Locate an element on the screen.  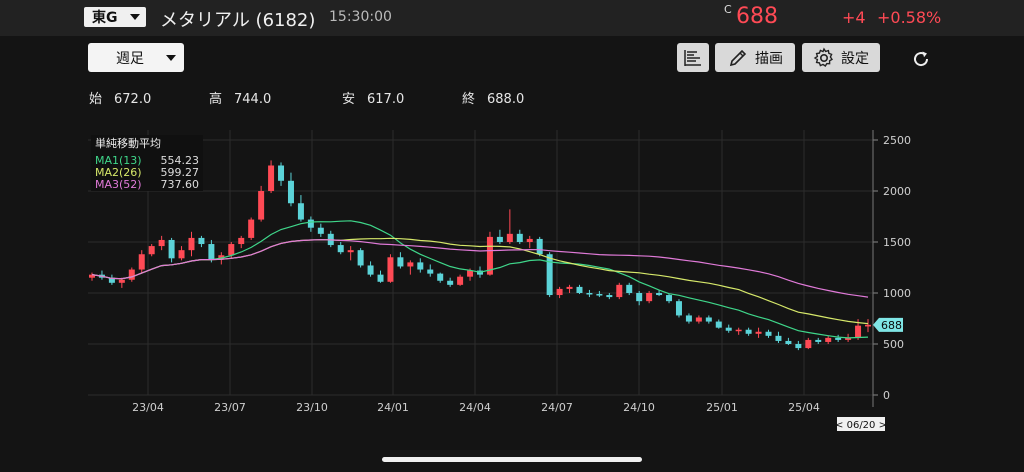
pencil-icon is located at coordinates (738, 57).